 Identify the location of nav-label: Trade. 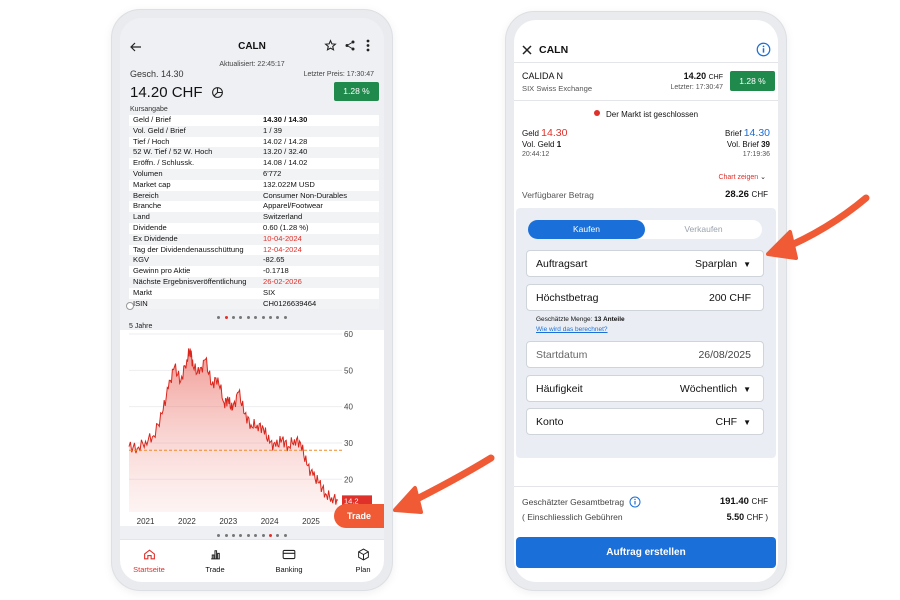
(215, 569).